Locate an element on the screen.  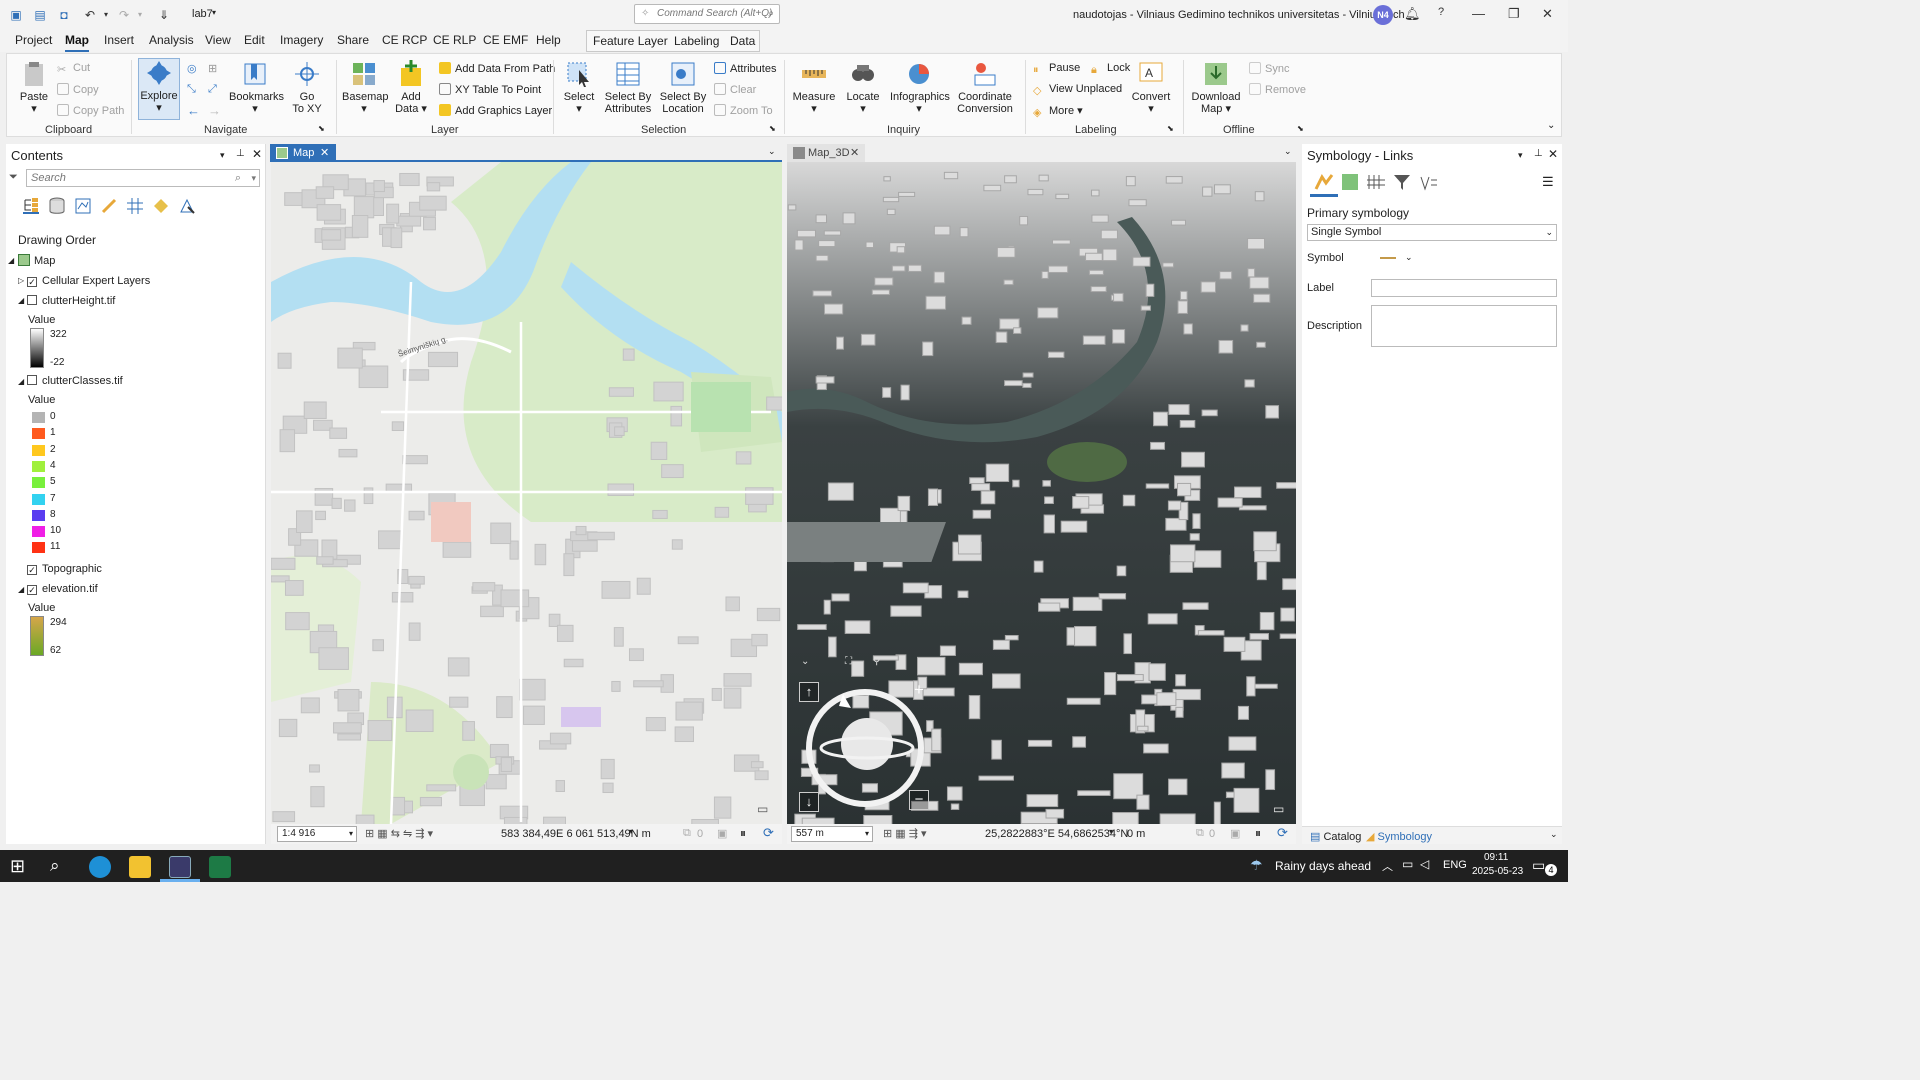
scale-dropdown-icon: ▾ is located at coordinates (351, 834).